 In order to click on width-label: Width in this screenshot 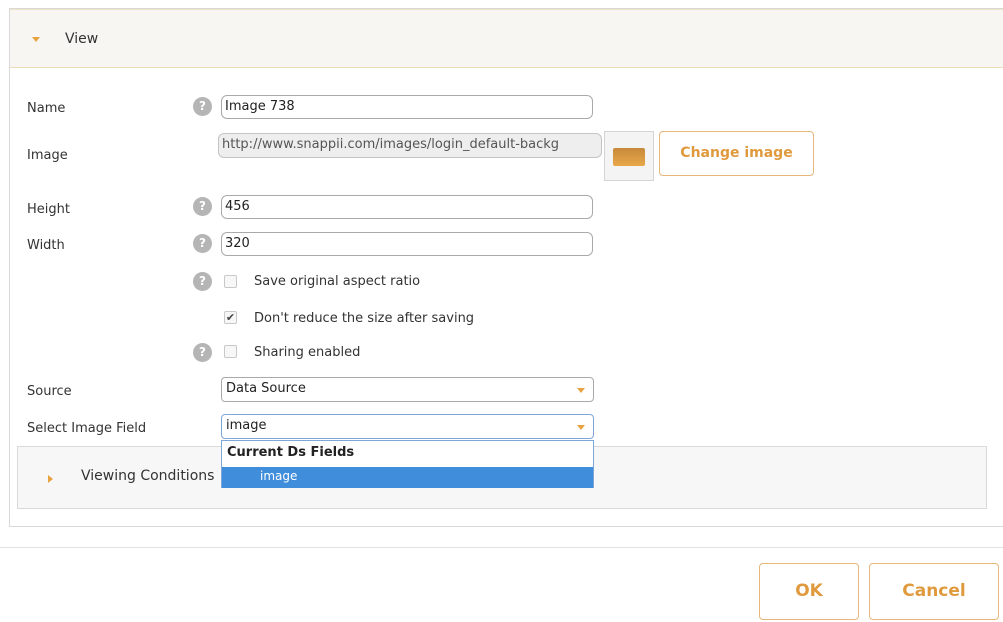, I will do `click(46, 245)`.